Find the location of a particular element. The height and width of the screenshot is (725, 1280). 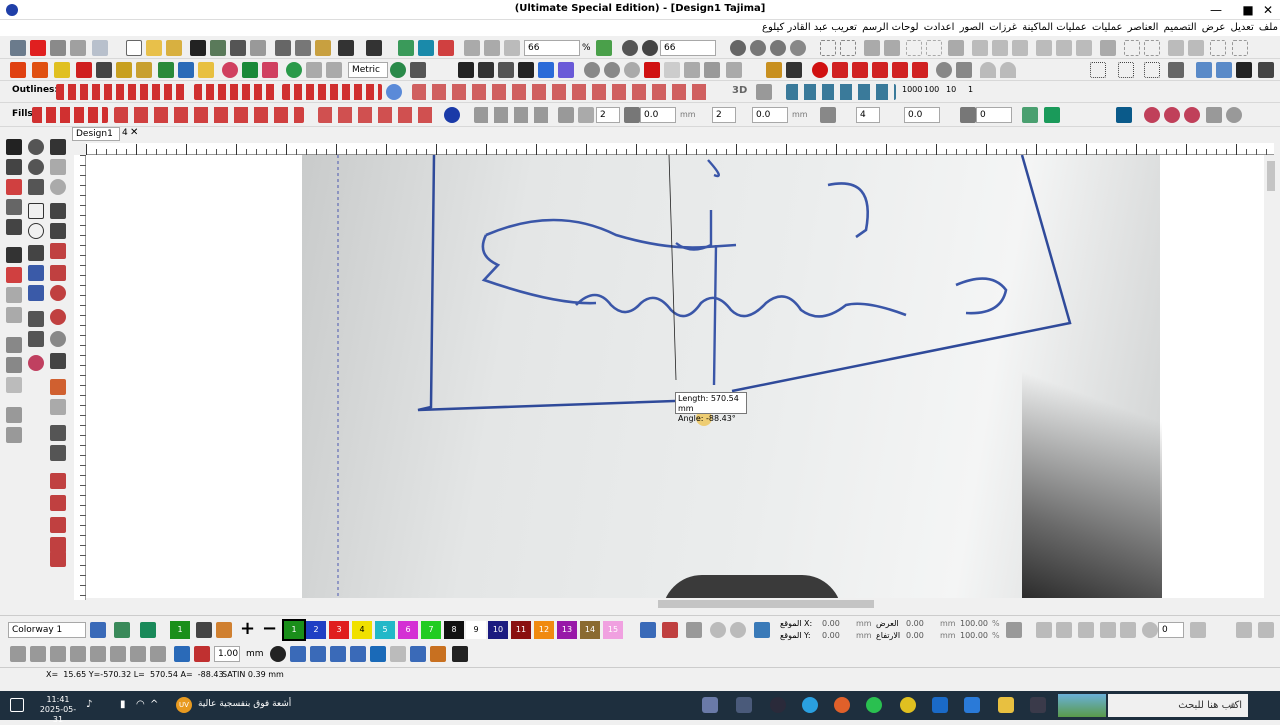

combine6-icon is located at coordinates (118, 654).